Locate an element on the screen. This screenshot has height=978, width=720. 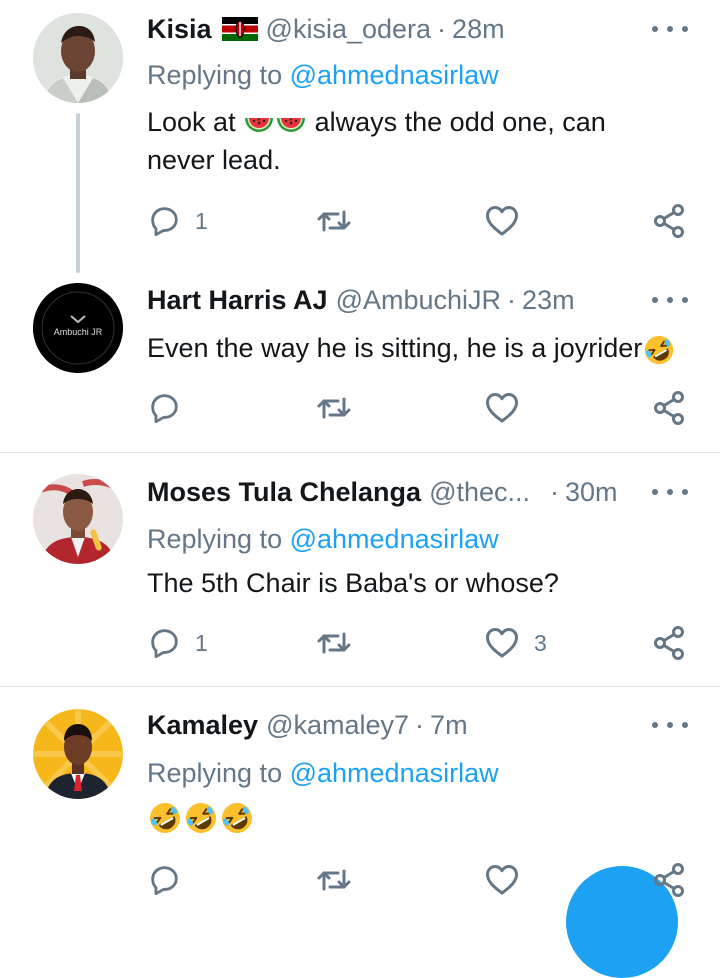
tweet-text: The 5th Chair is Baba's or whose? is located at coordinates (419, 583).